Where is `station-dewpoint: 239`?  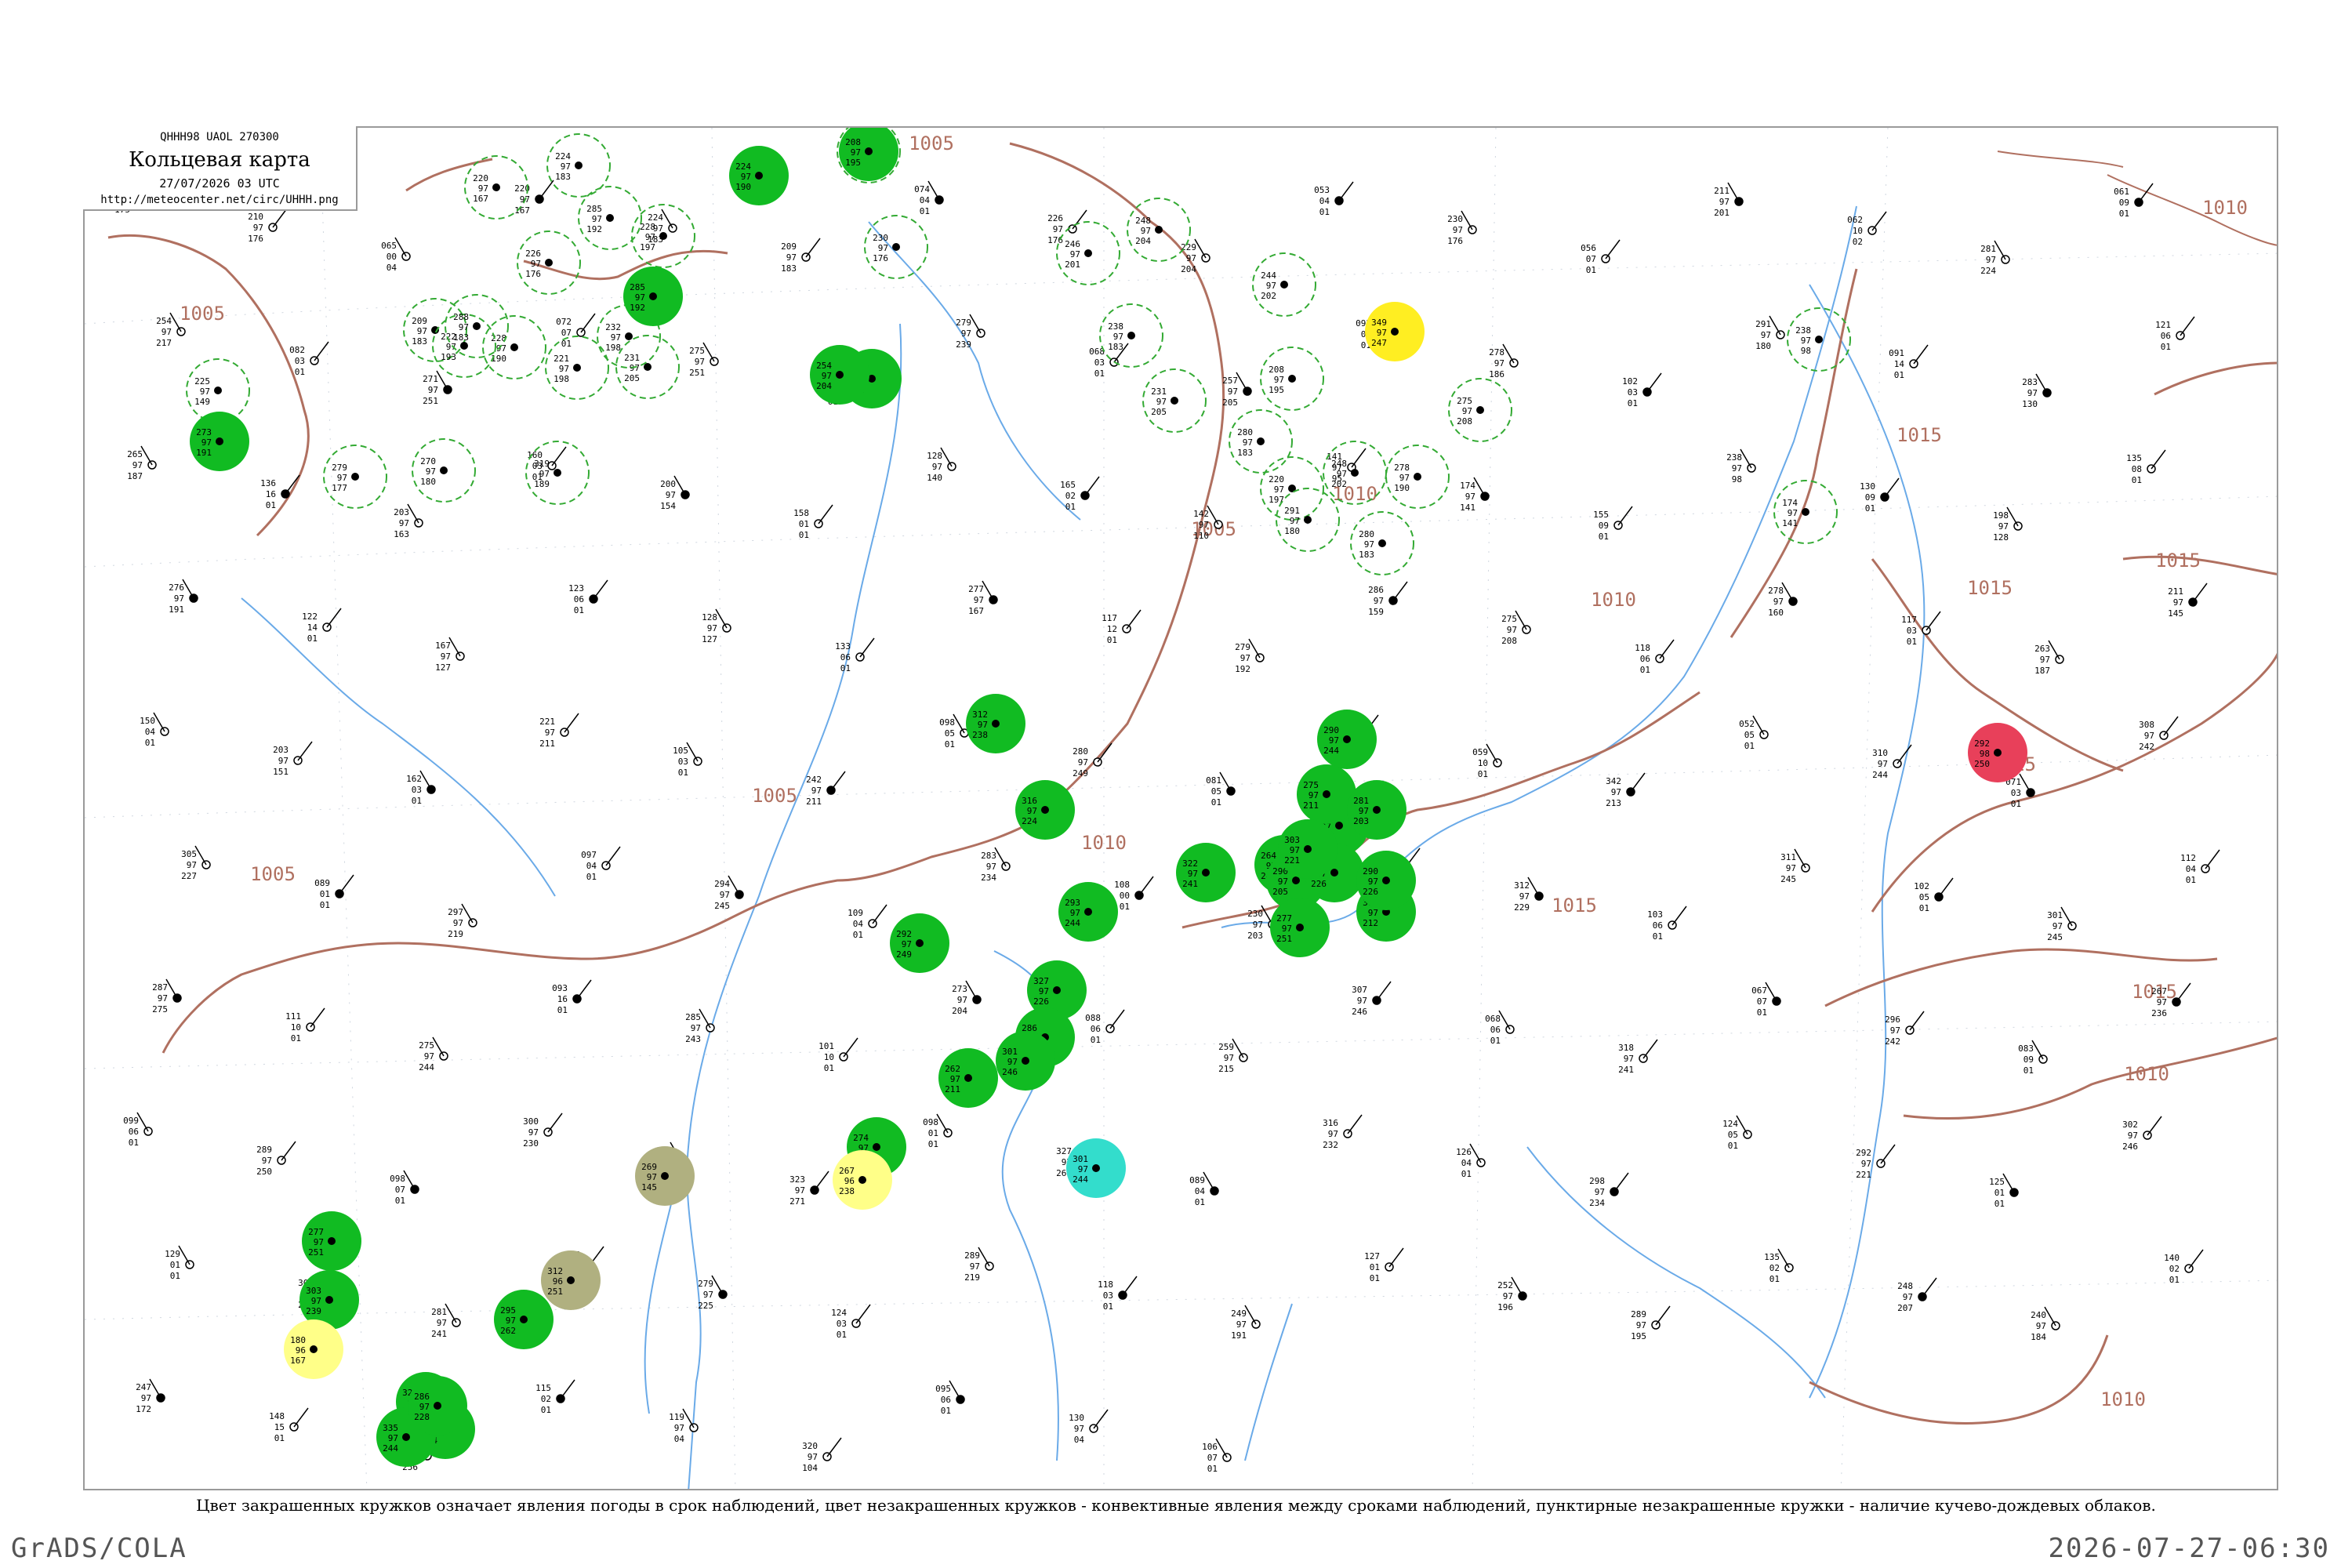
station-dewpoint: 239 is located at coordinates (963, 344).